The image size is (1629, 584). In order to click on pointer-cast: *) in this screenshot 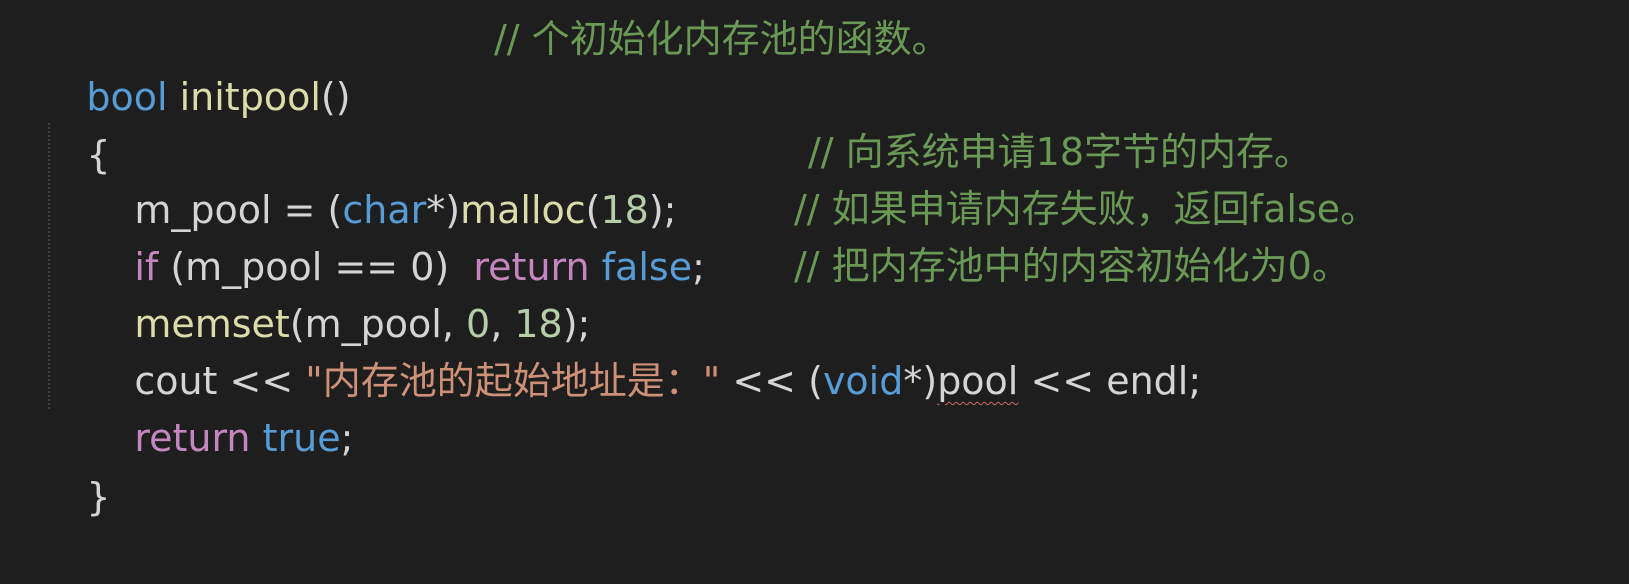, I will do `click(920, 381)`.